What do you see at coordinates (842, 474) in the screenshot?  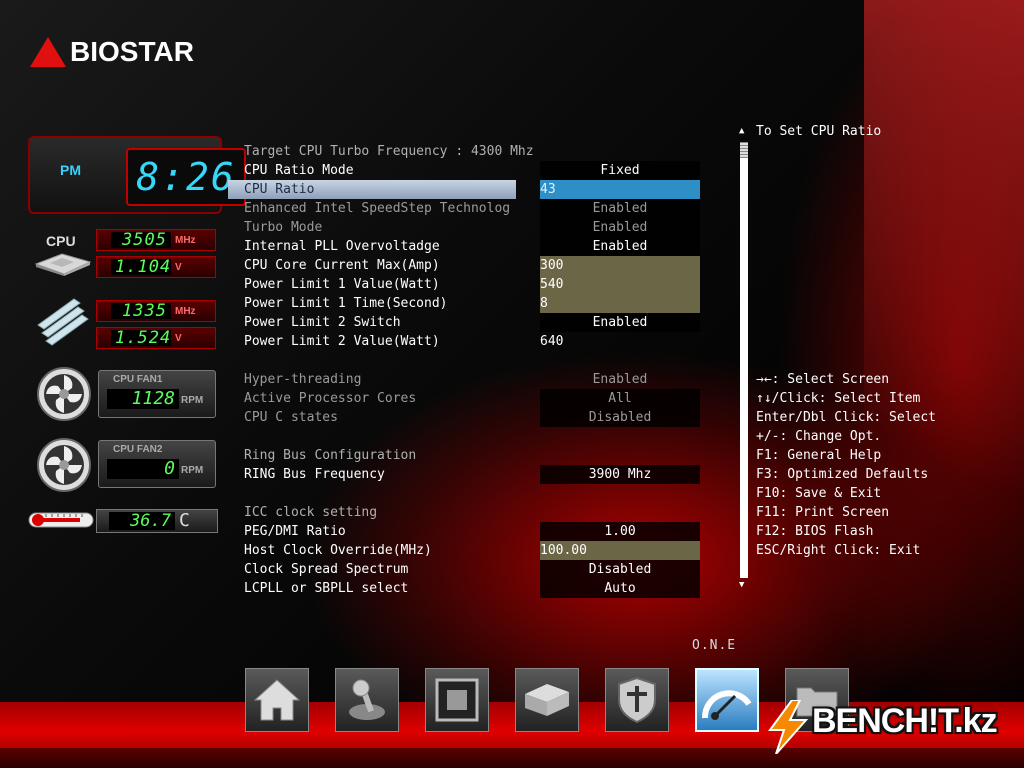 I see `help-key-line: F3: Optimized Defaults` at bounding box center [842, 474].